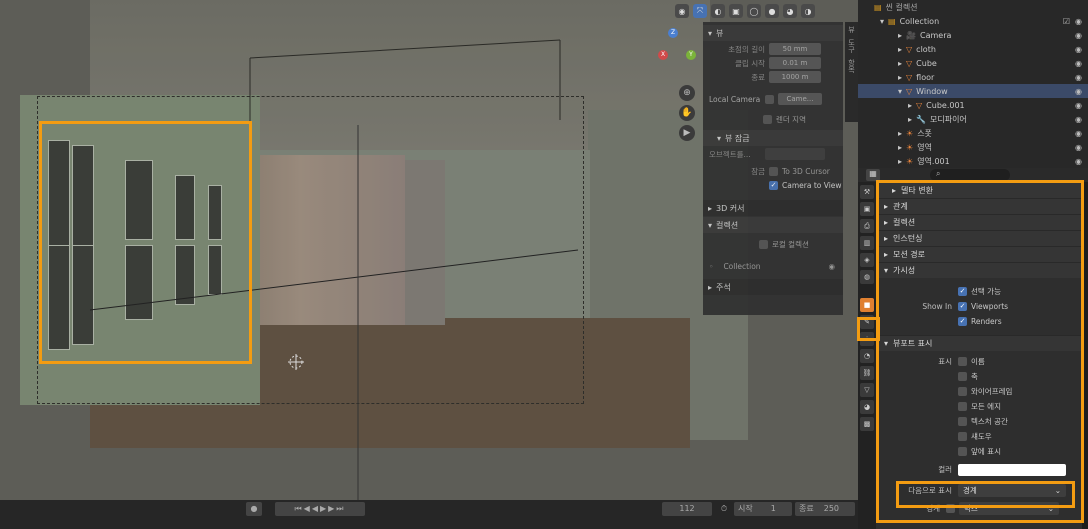 This screenshot has height=529, width=1088. I want to click on render-region-checkbox, so click(767, 119).